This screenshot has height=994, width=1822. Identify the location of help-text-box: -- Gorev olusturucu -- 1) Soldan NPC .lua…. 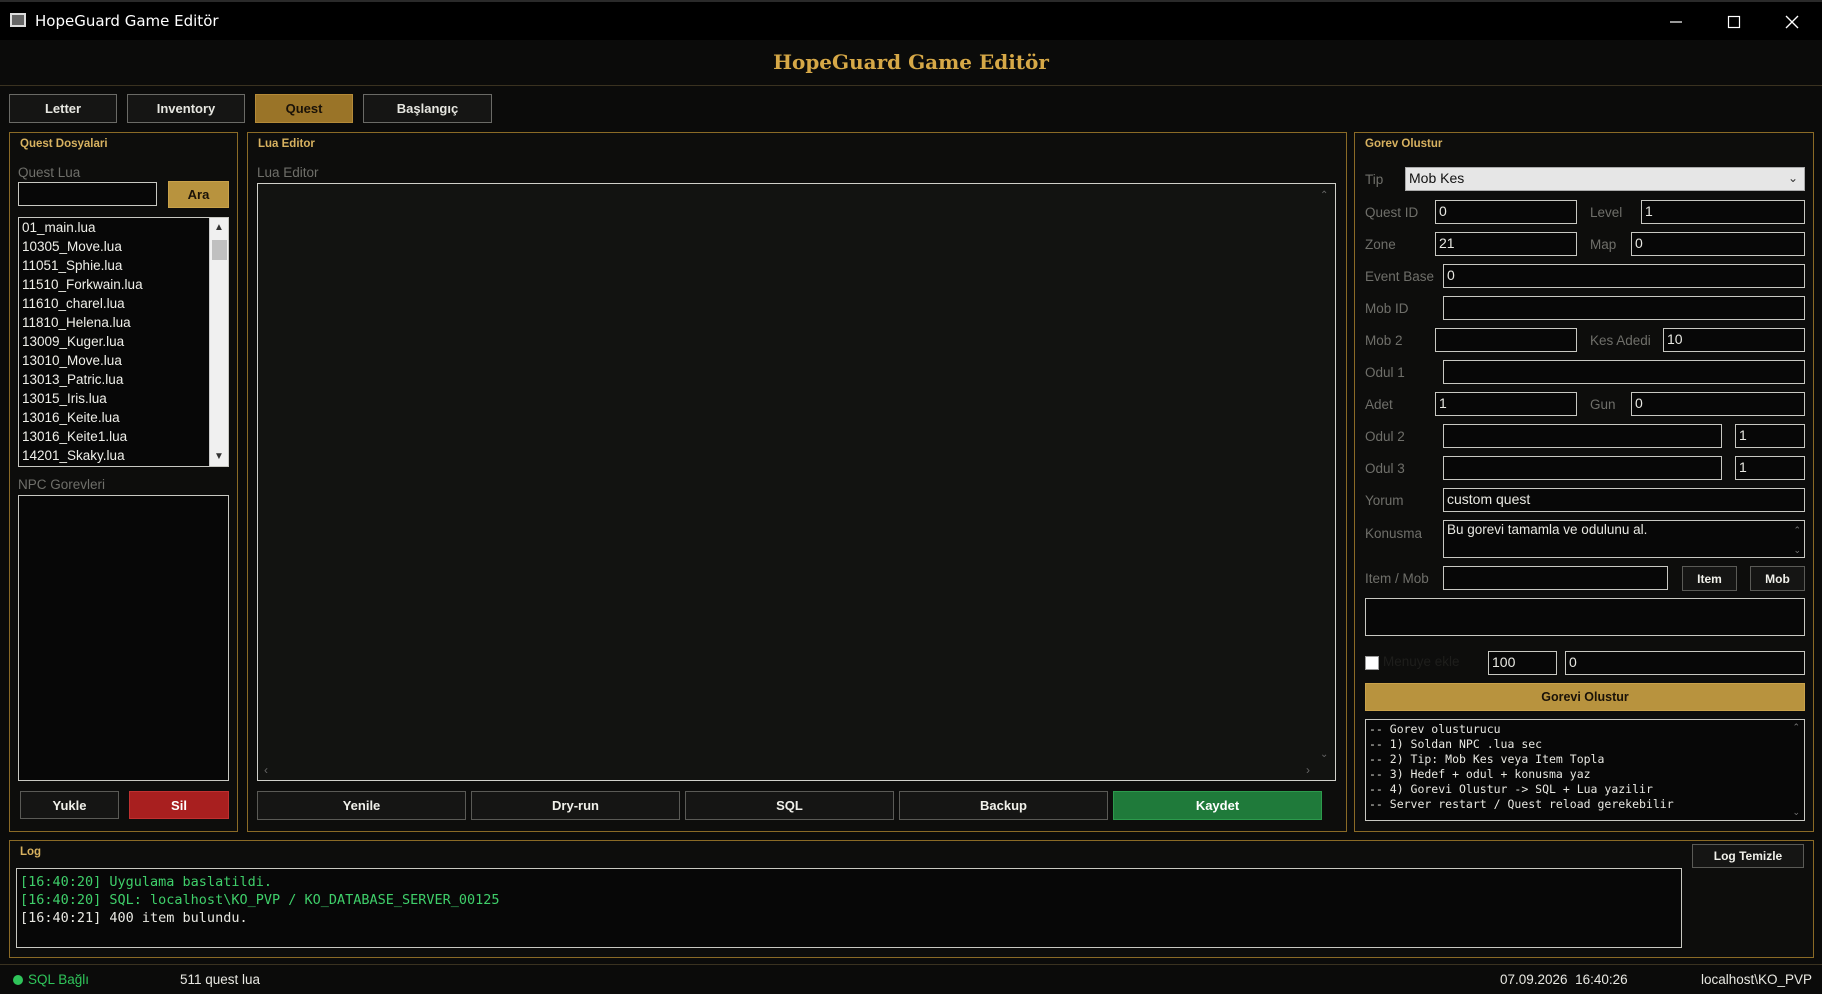
(1585, 770).